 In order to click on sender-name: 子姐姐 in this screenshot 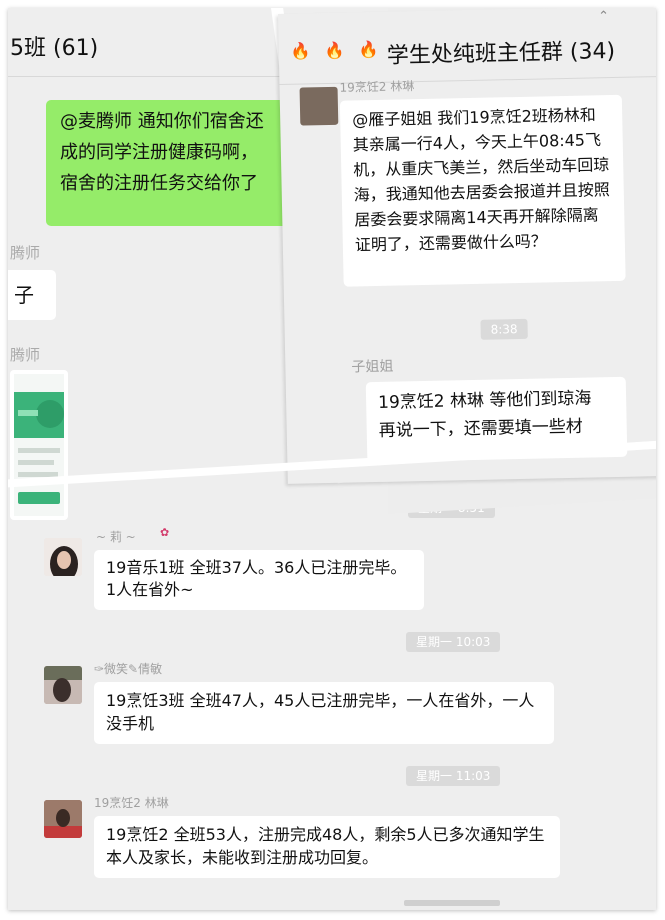, I will do `click(372, 367)`.